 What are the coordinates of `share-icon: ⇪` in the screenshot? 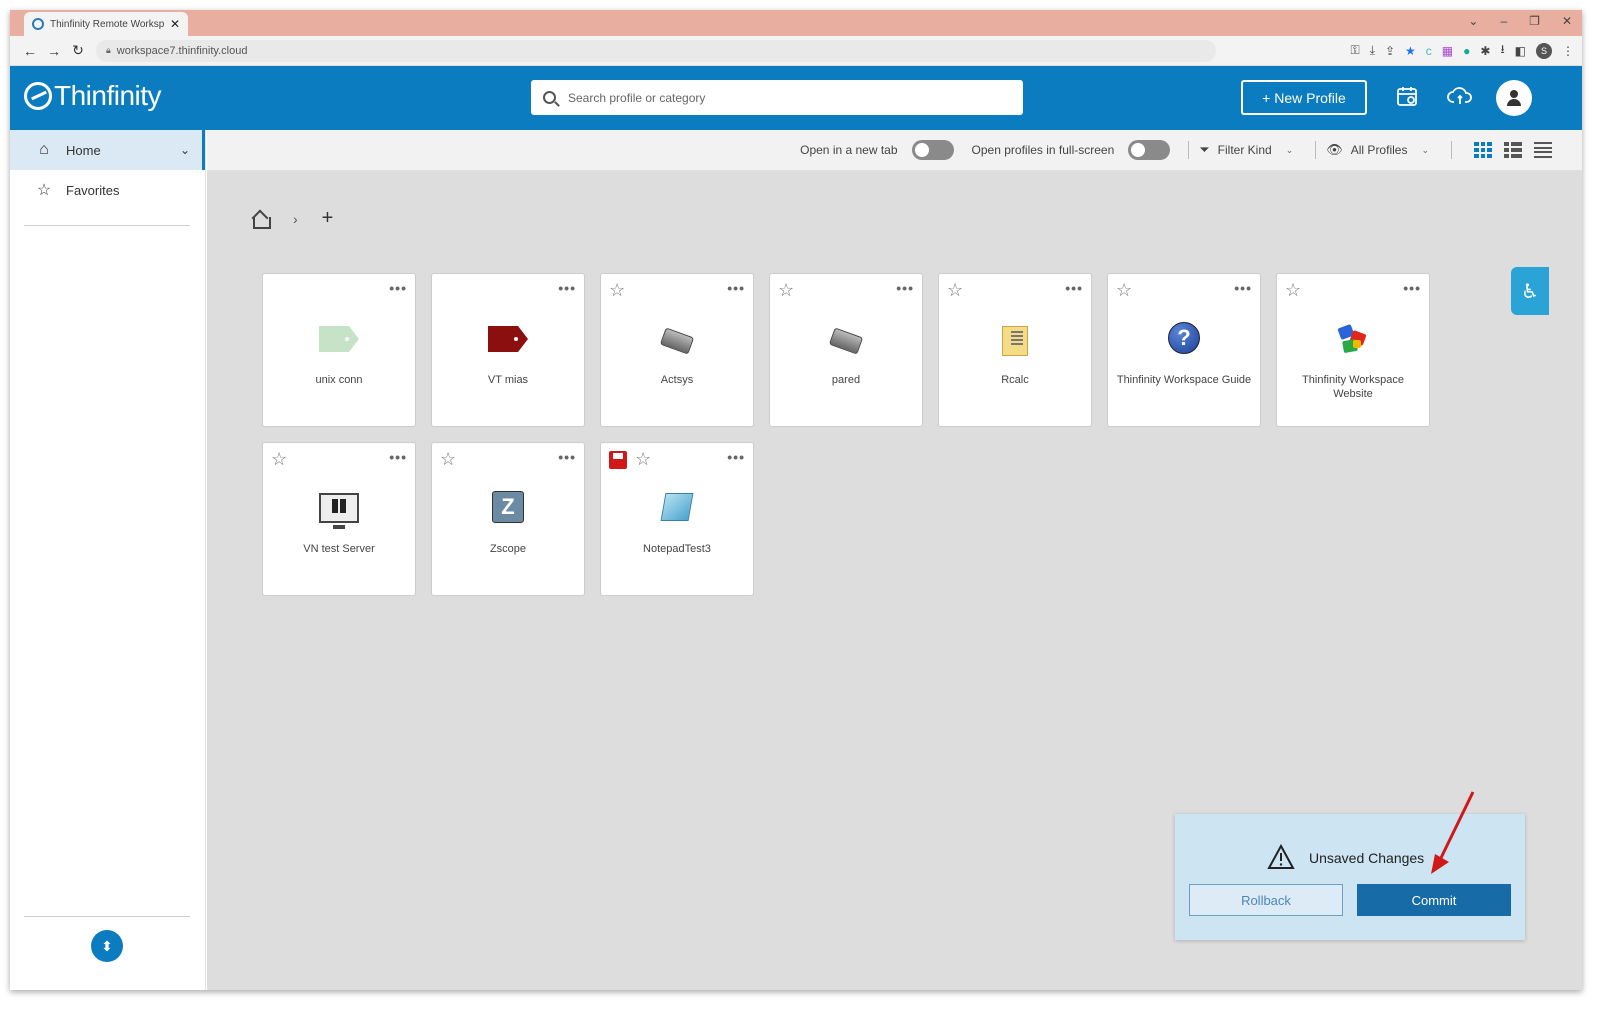 It's located at (1390, 51).